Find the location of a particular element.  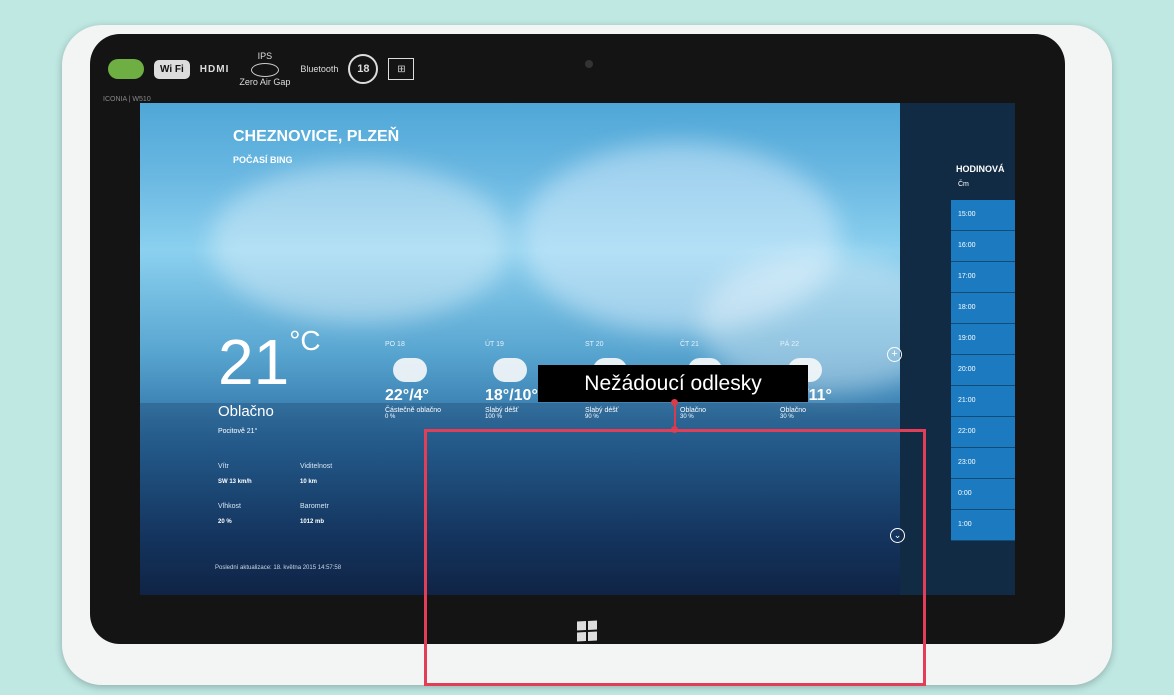

feels-like: Pocitově 21° is located at coordinates (238, 431).